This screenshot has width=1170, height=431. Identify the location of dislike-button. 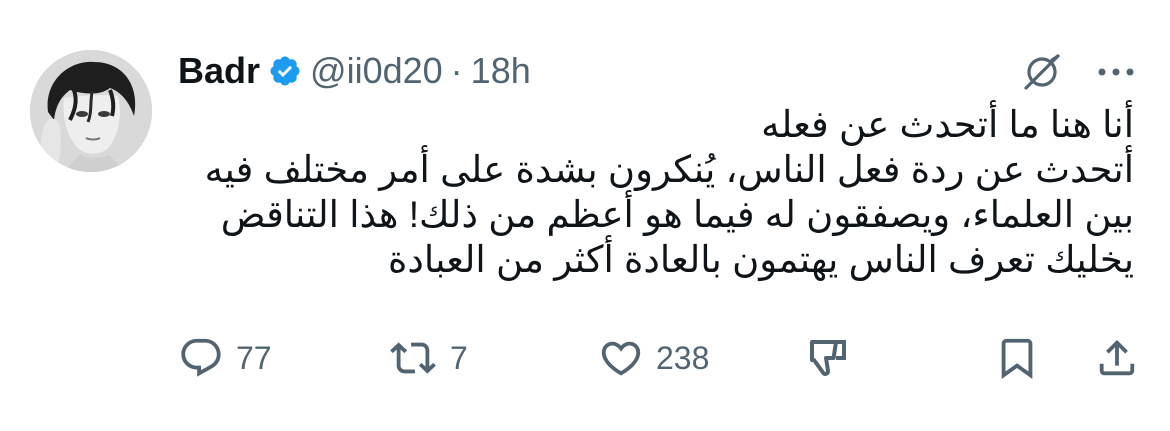
(830, 358).